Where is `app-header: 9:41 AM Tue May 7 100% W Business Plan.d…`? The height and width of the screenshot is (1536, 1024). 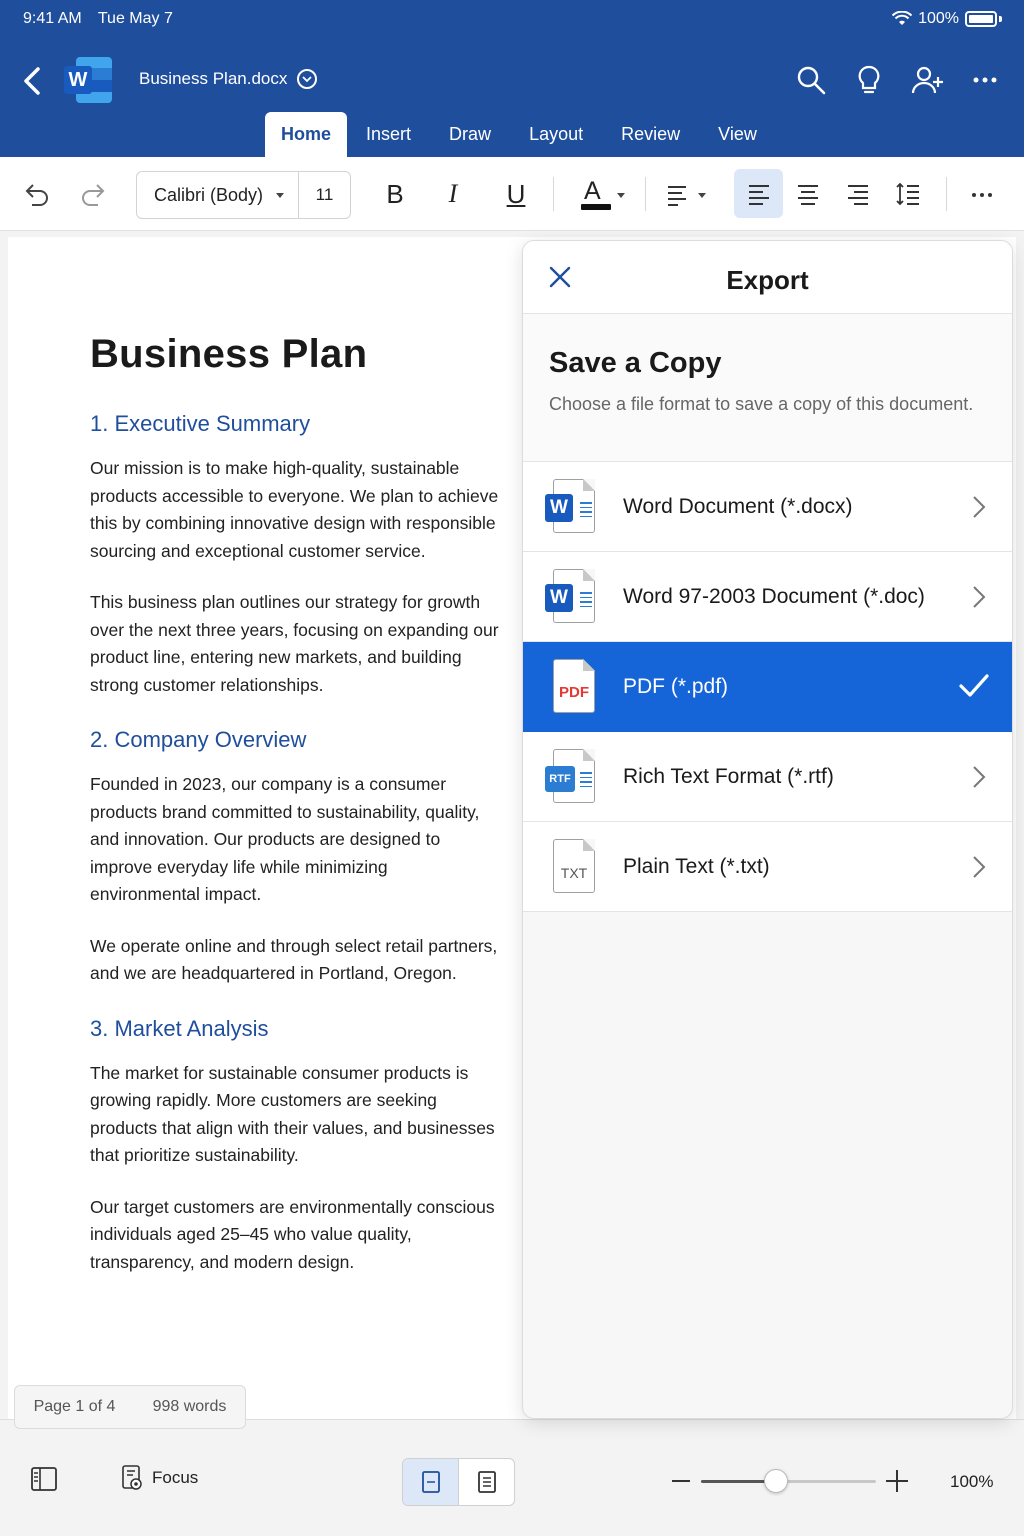 app-header: 9:41 AM Tue May 7 100% W Business Plan.d… is located at coordinates (512, 78).